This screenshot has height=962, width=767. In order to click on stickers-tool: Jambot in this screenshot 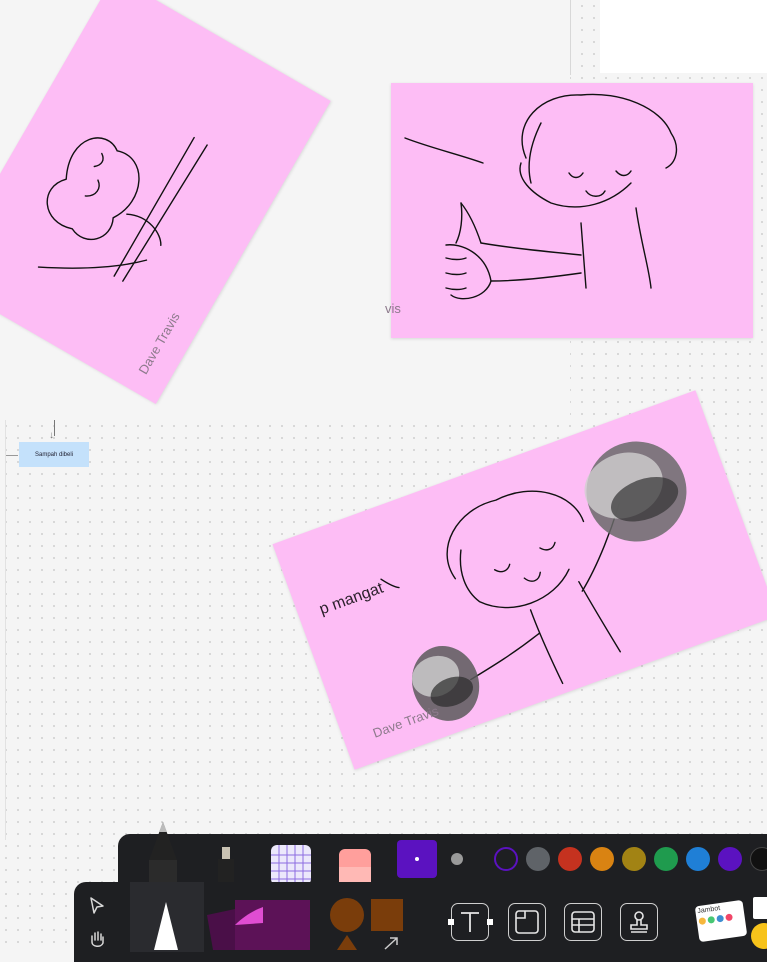, I will do `click(731, 922)`.